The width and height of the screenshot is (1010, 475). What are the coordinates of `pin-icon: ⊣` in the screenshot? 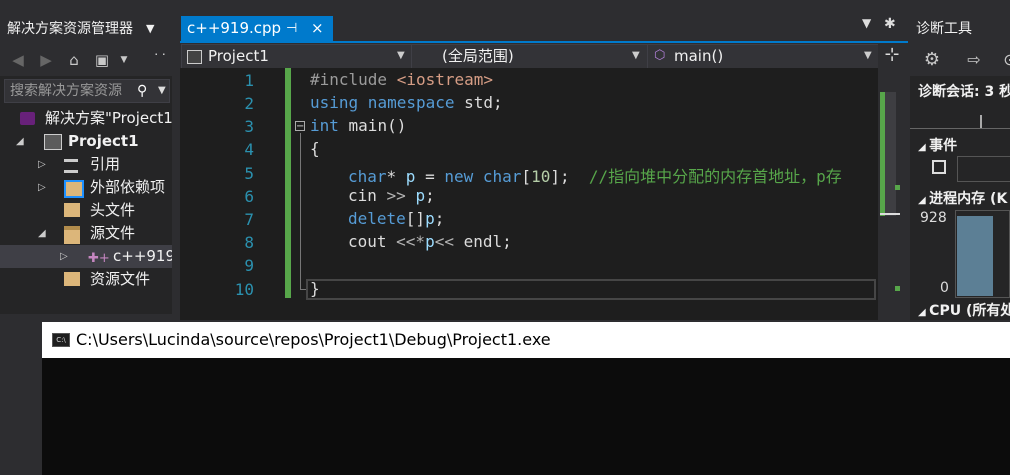 It's located at (291, 28).